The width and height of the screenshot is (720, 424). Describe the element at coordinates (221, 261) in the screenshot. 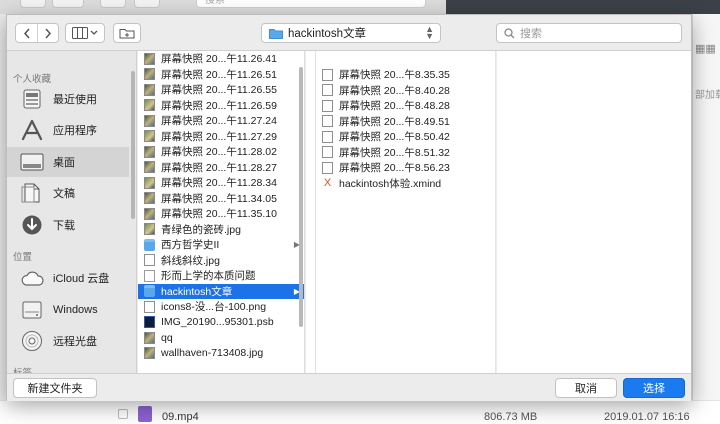

I see `file-row: 斜线斜纹.jpg` at that location.